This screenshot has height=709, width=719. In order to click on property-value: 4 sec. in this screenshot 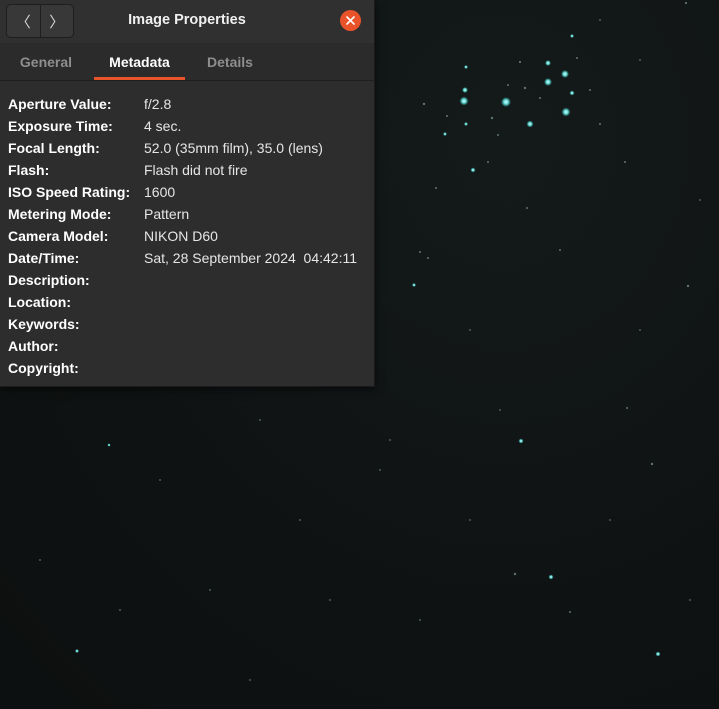, I will do `click(162, 126)`.